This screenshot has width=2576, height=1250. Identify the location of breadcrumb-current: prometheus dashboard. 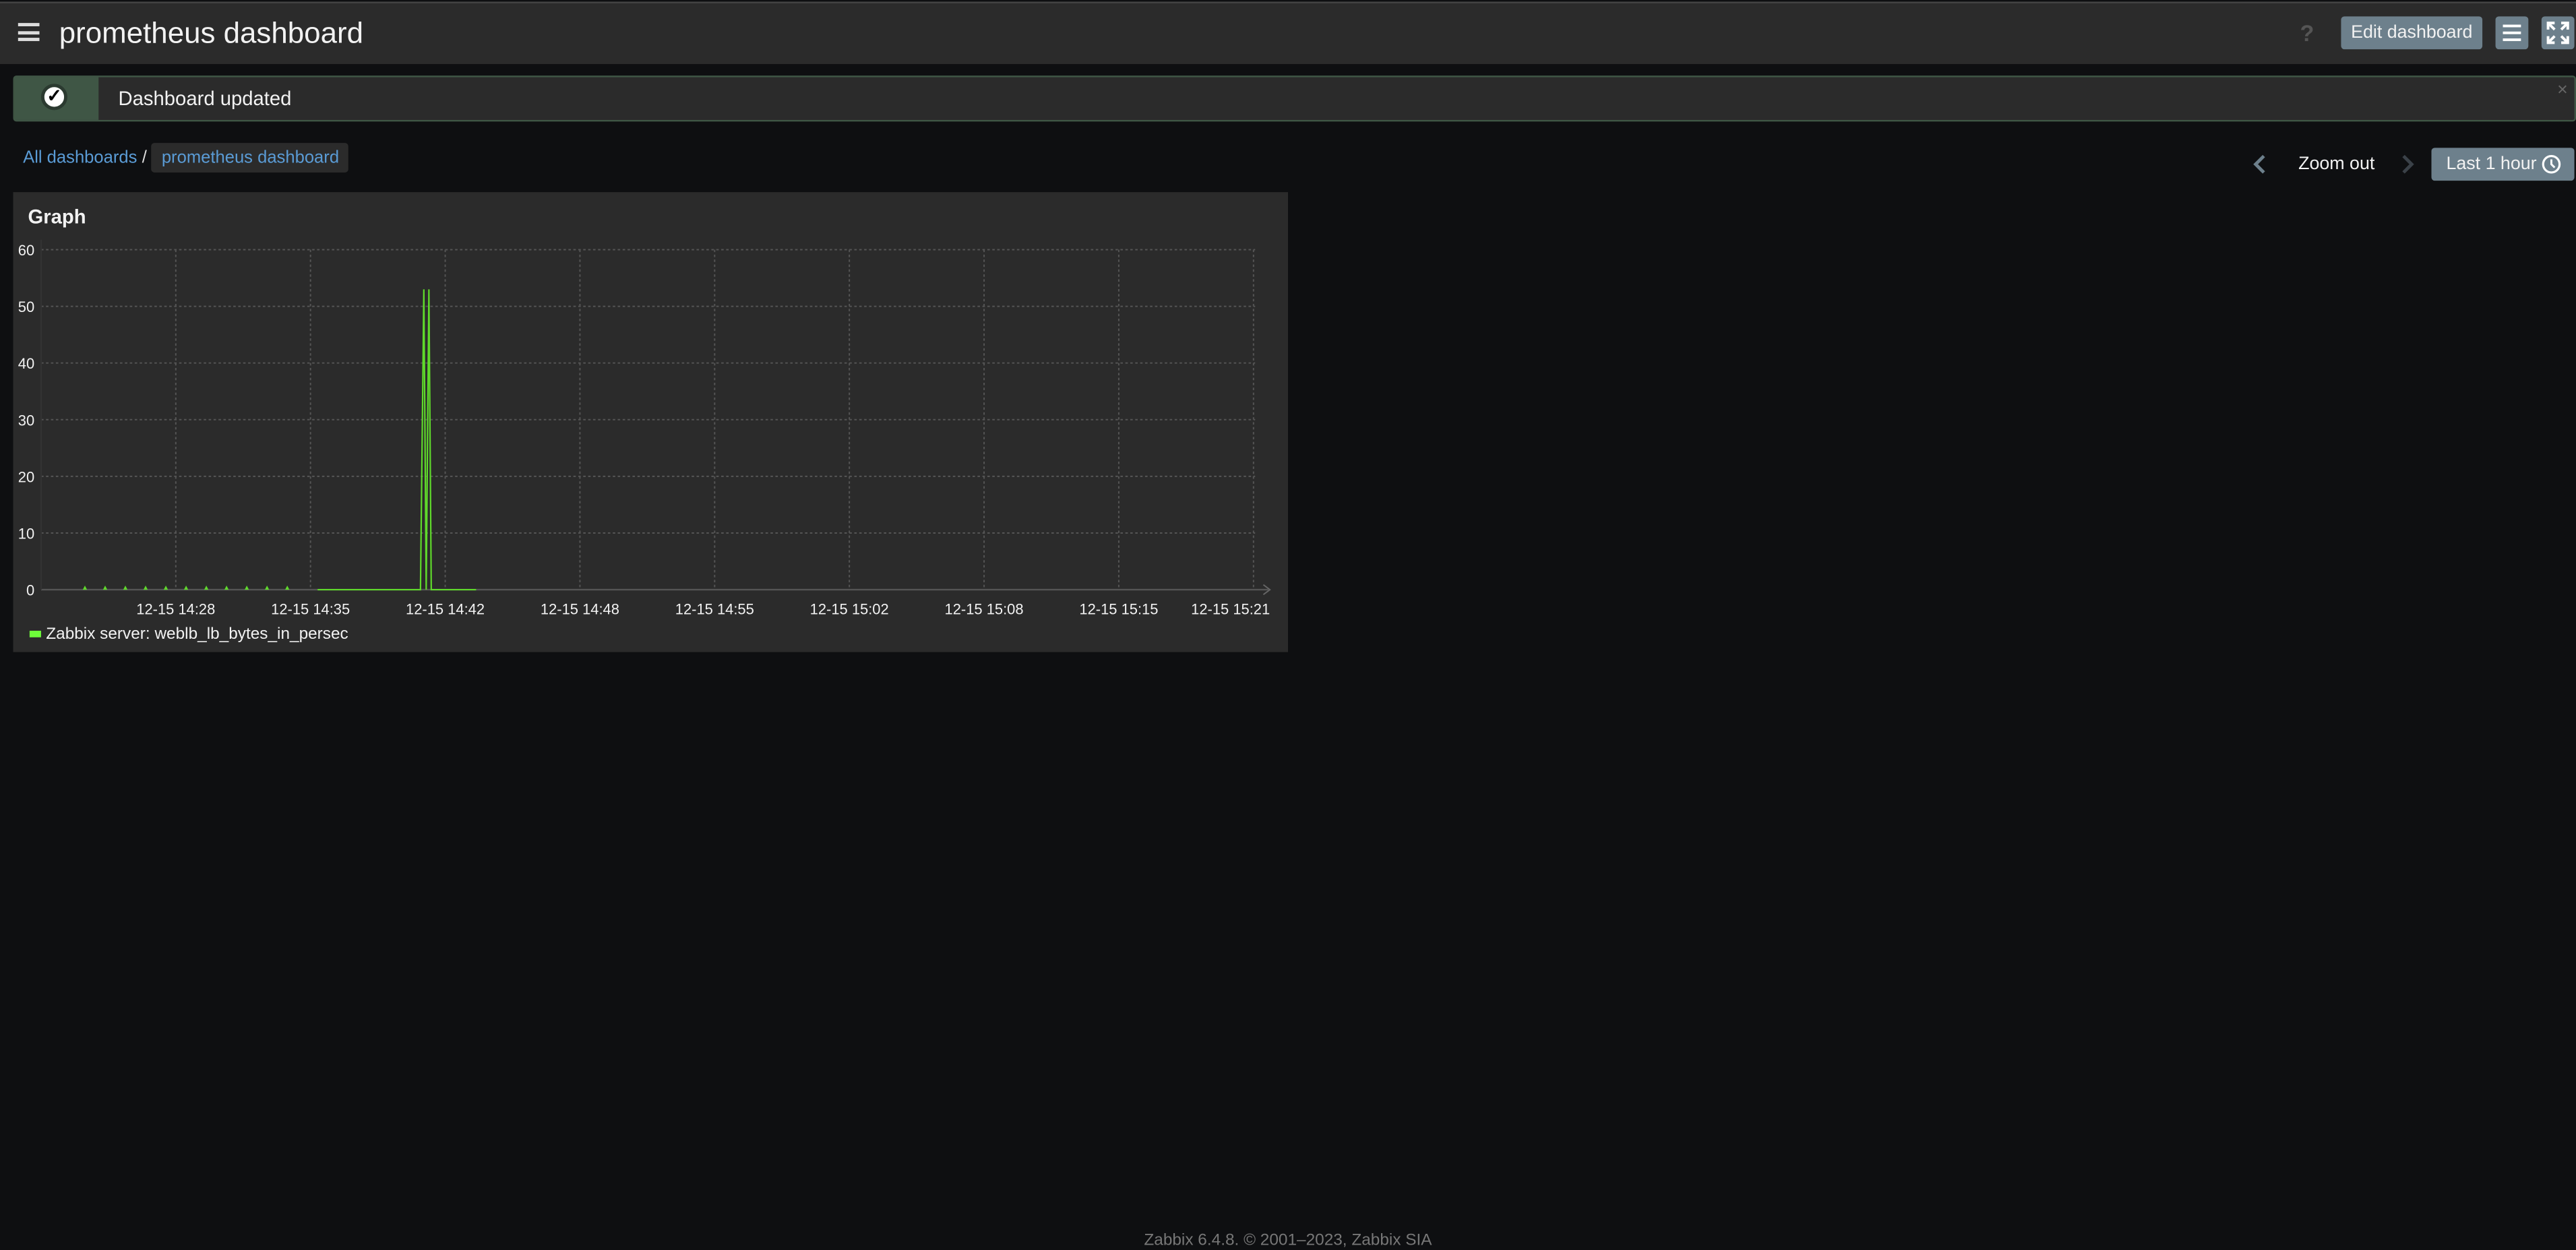
(251, 157).